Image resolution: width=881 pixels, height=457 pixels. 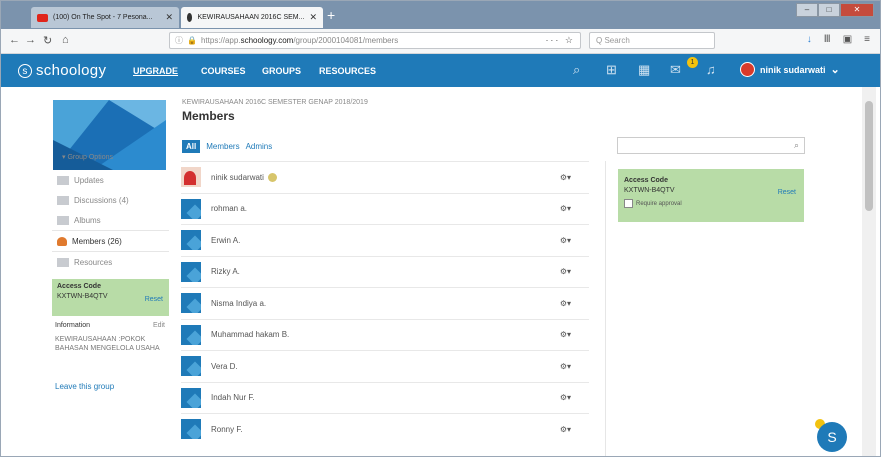 What do you see at coordinates (385, 397) in the screenshot?
I see `list-item: Indah Nur F. ⚙▾` at bounding box center [385, 397].